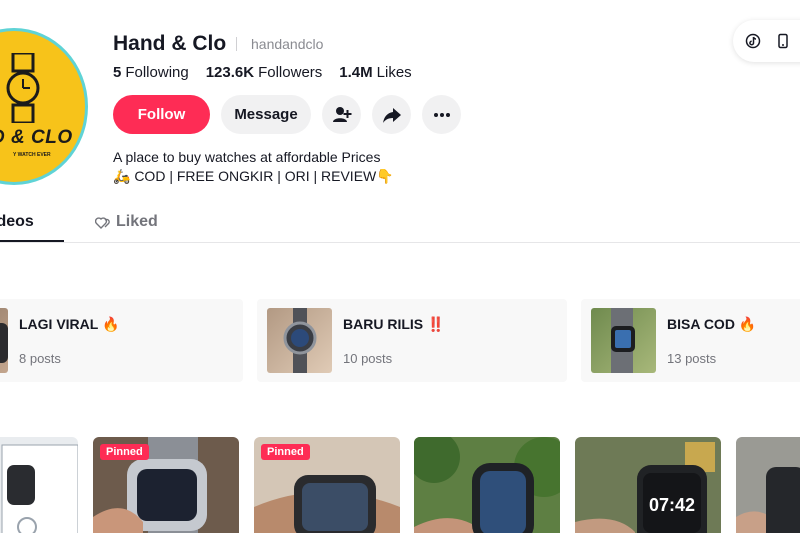  I want to click on collection-title: LAGI VIRAL 🔥, so click(69, 324).